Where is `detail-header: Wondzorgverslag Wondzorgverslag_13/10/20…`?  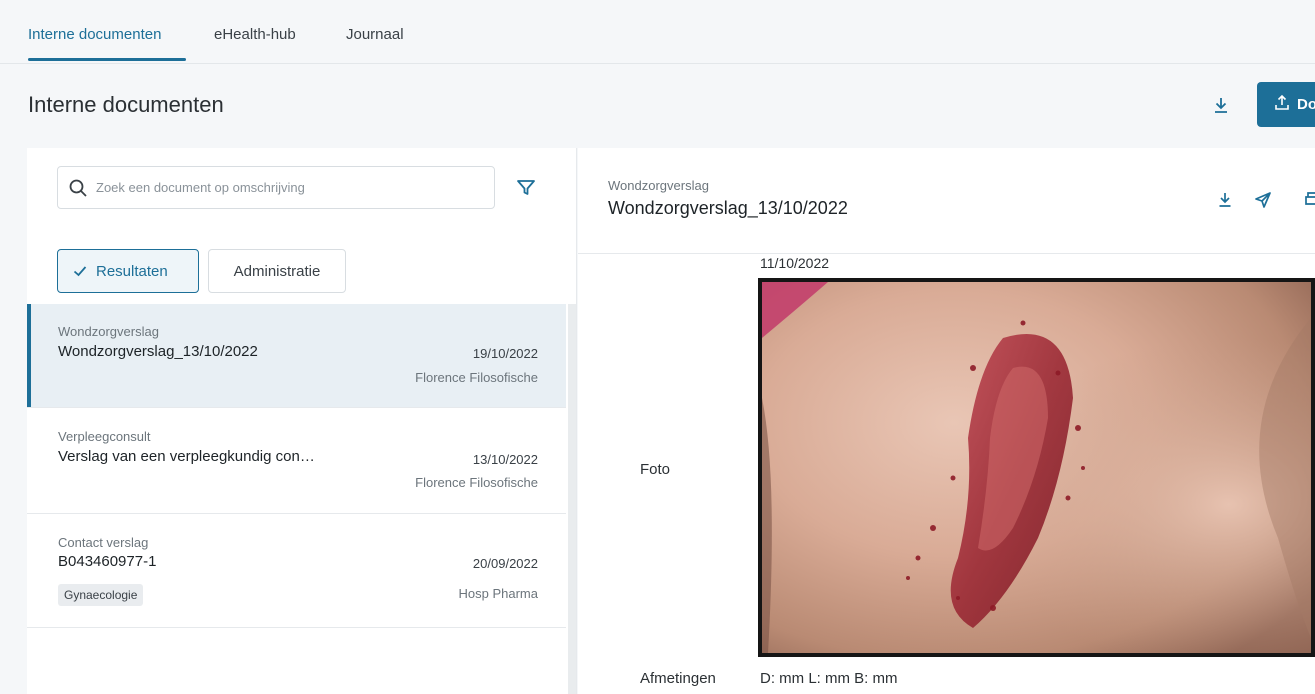
detail-header: Wondzorgverslag Wondzorgverslag_13/10/20… is located at coordinates (946, 201).